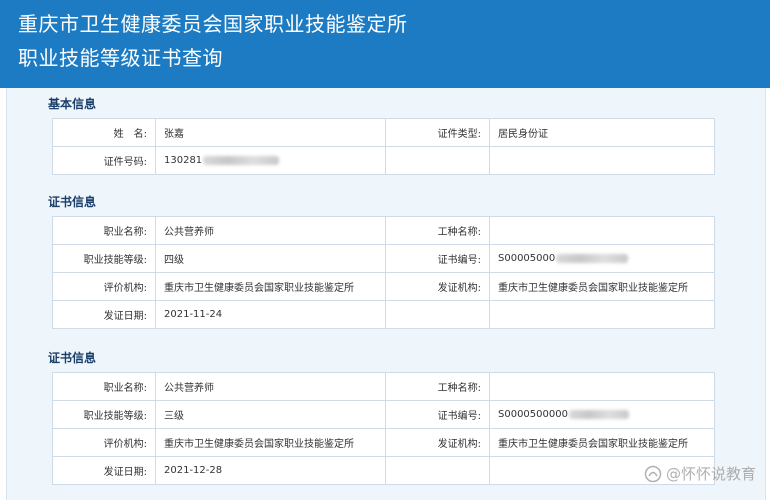  I want to click on id-number-value: 130281, so click(183, 160).